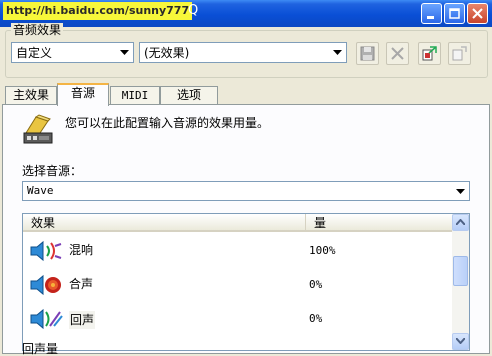 This screenshot has height=356, width=492. I want to click on echo-amount-label: 回声量, so click(40, 349).